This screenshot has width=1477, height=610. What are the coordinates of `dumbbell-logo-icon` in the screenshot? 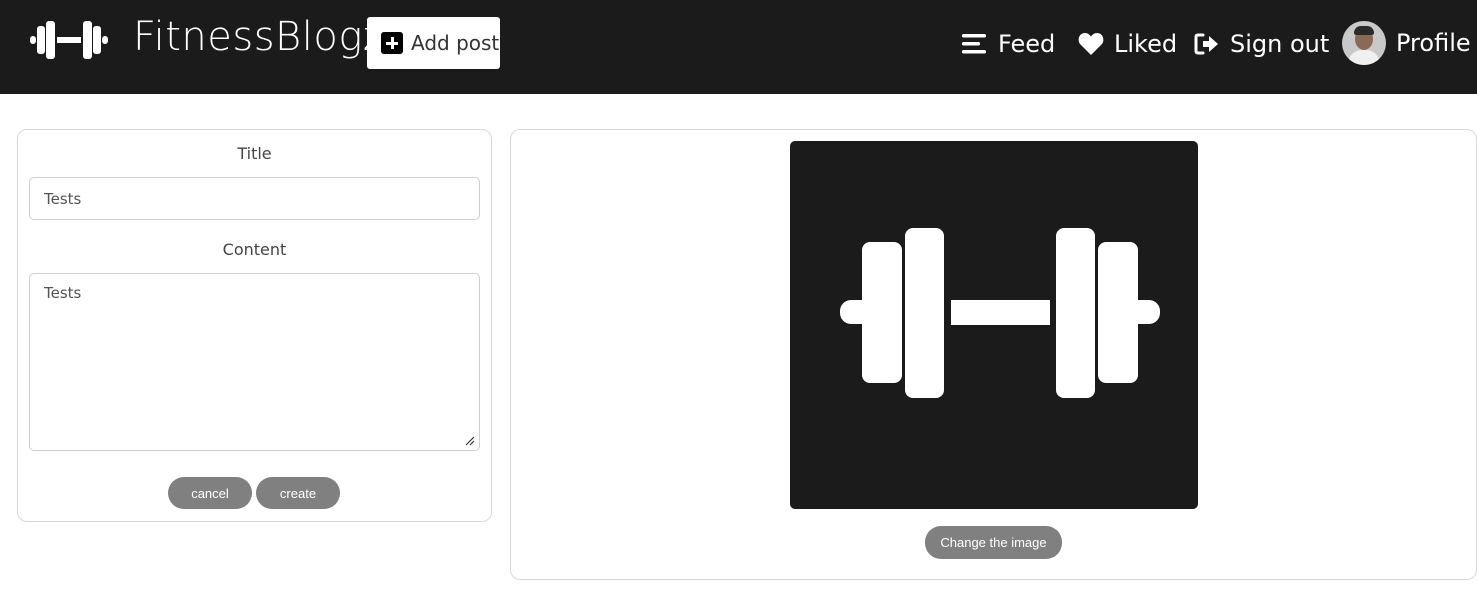 It's located at (69, 40).